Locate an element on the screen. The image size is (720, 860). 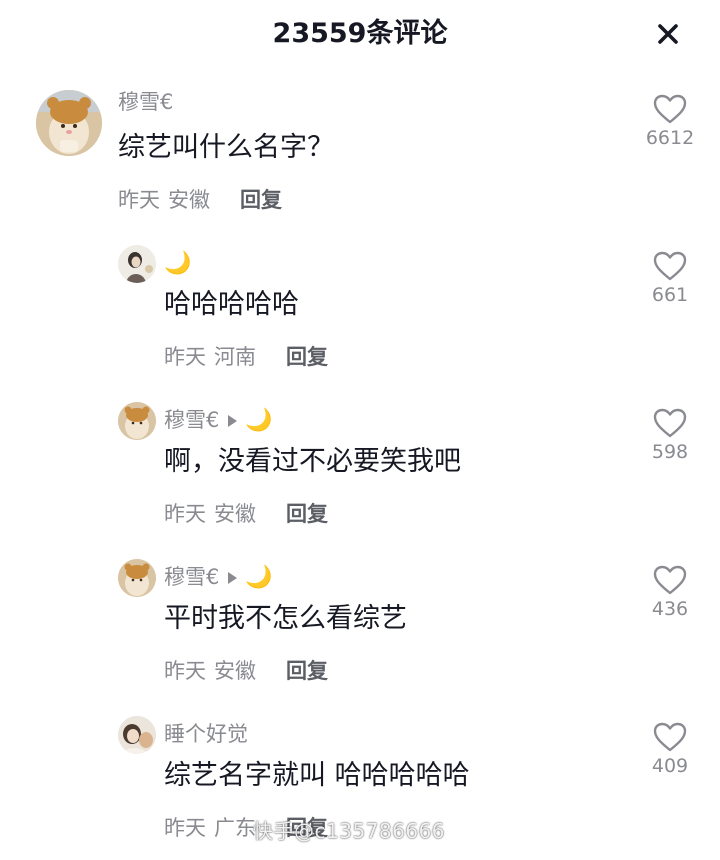
like-count: 598 is located at coordinates (670, 452).